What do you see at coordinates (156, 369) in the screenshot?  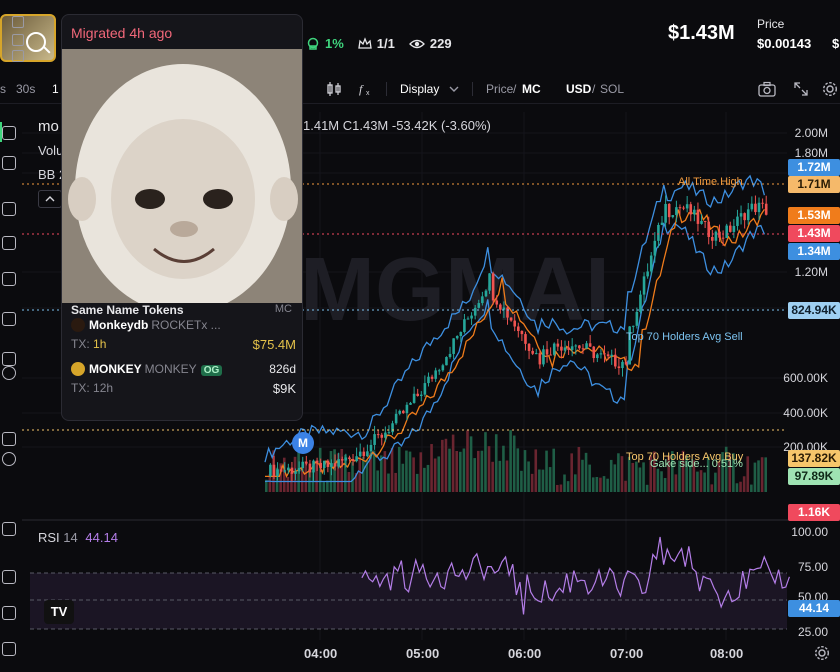 I see `token-name: MONKEY MONKEY OG` at bounding box center [156, 369].